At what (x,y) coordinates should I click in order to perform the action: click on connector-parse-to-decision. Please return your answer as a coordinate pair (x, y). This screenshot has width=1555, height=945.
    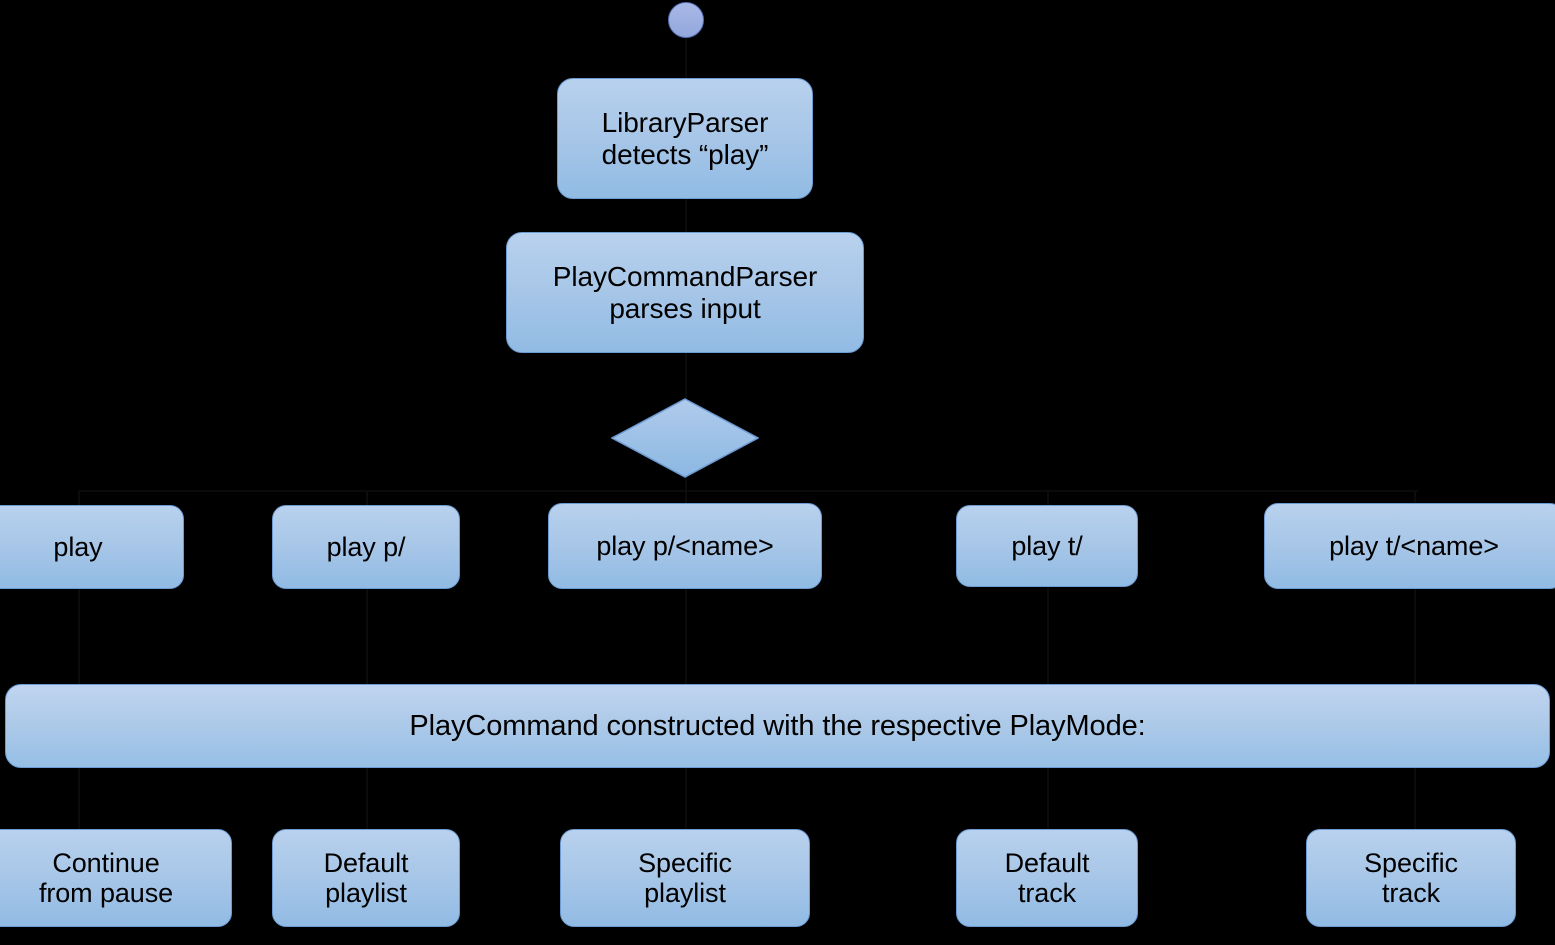
    Looking at the image, I should click on (686, 376).